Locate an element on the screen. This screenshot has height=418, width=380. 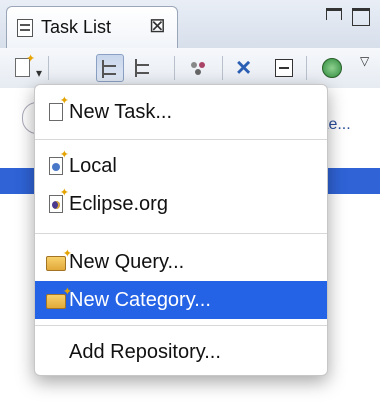
synchronize-button is located at coordinates (332, 68).